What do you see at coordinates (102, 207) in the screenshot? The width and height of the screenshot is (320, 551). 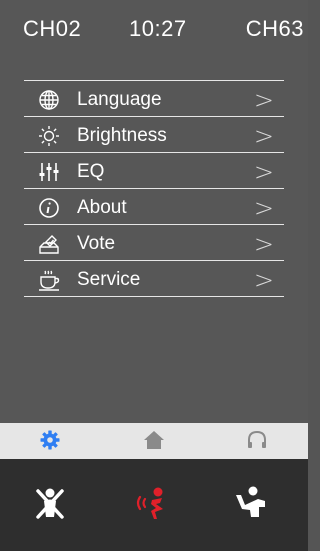 I see `menu-item-label: About` at bounding box center [102, 207].